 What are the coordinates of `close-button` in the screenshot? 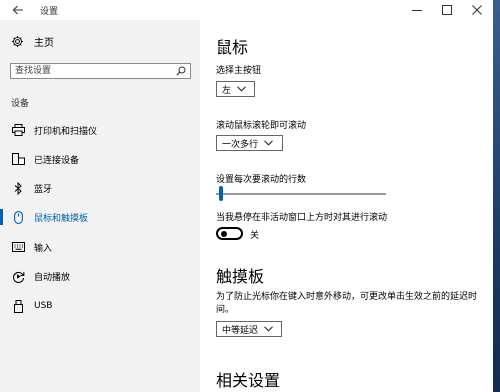 It's located at (477, 10).